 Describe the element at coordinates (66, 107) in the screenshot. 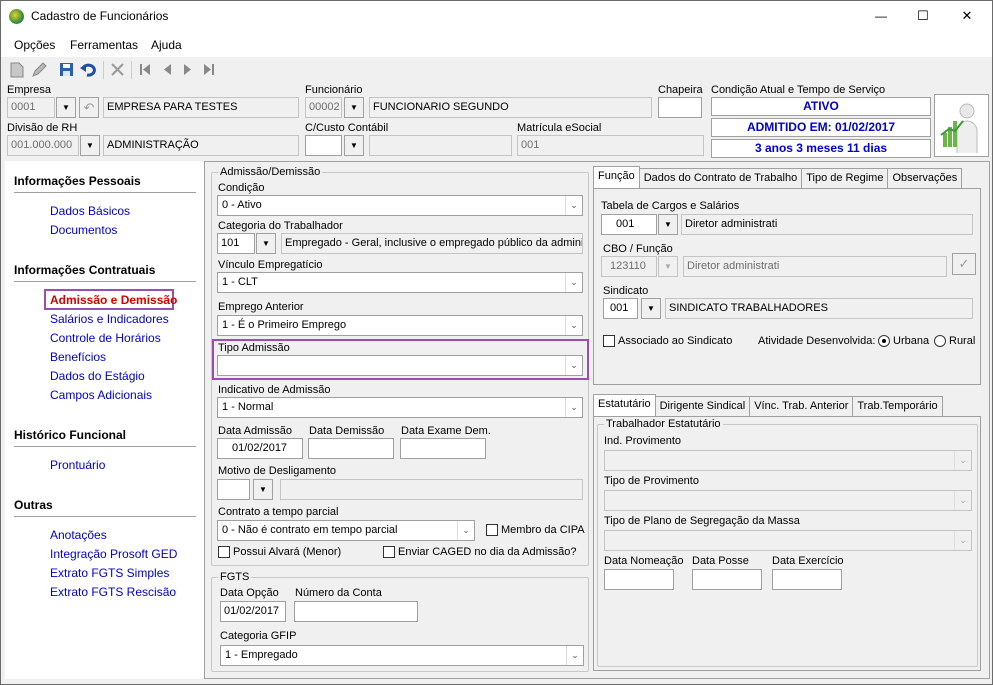

I see `empresa-dropdown-button: ▼` at that location.